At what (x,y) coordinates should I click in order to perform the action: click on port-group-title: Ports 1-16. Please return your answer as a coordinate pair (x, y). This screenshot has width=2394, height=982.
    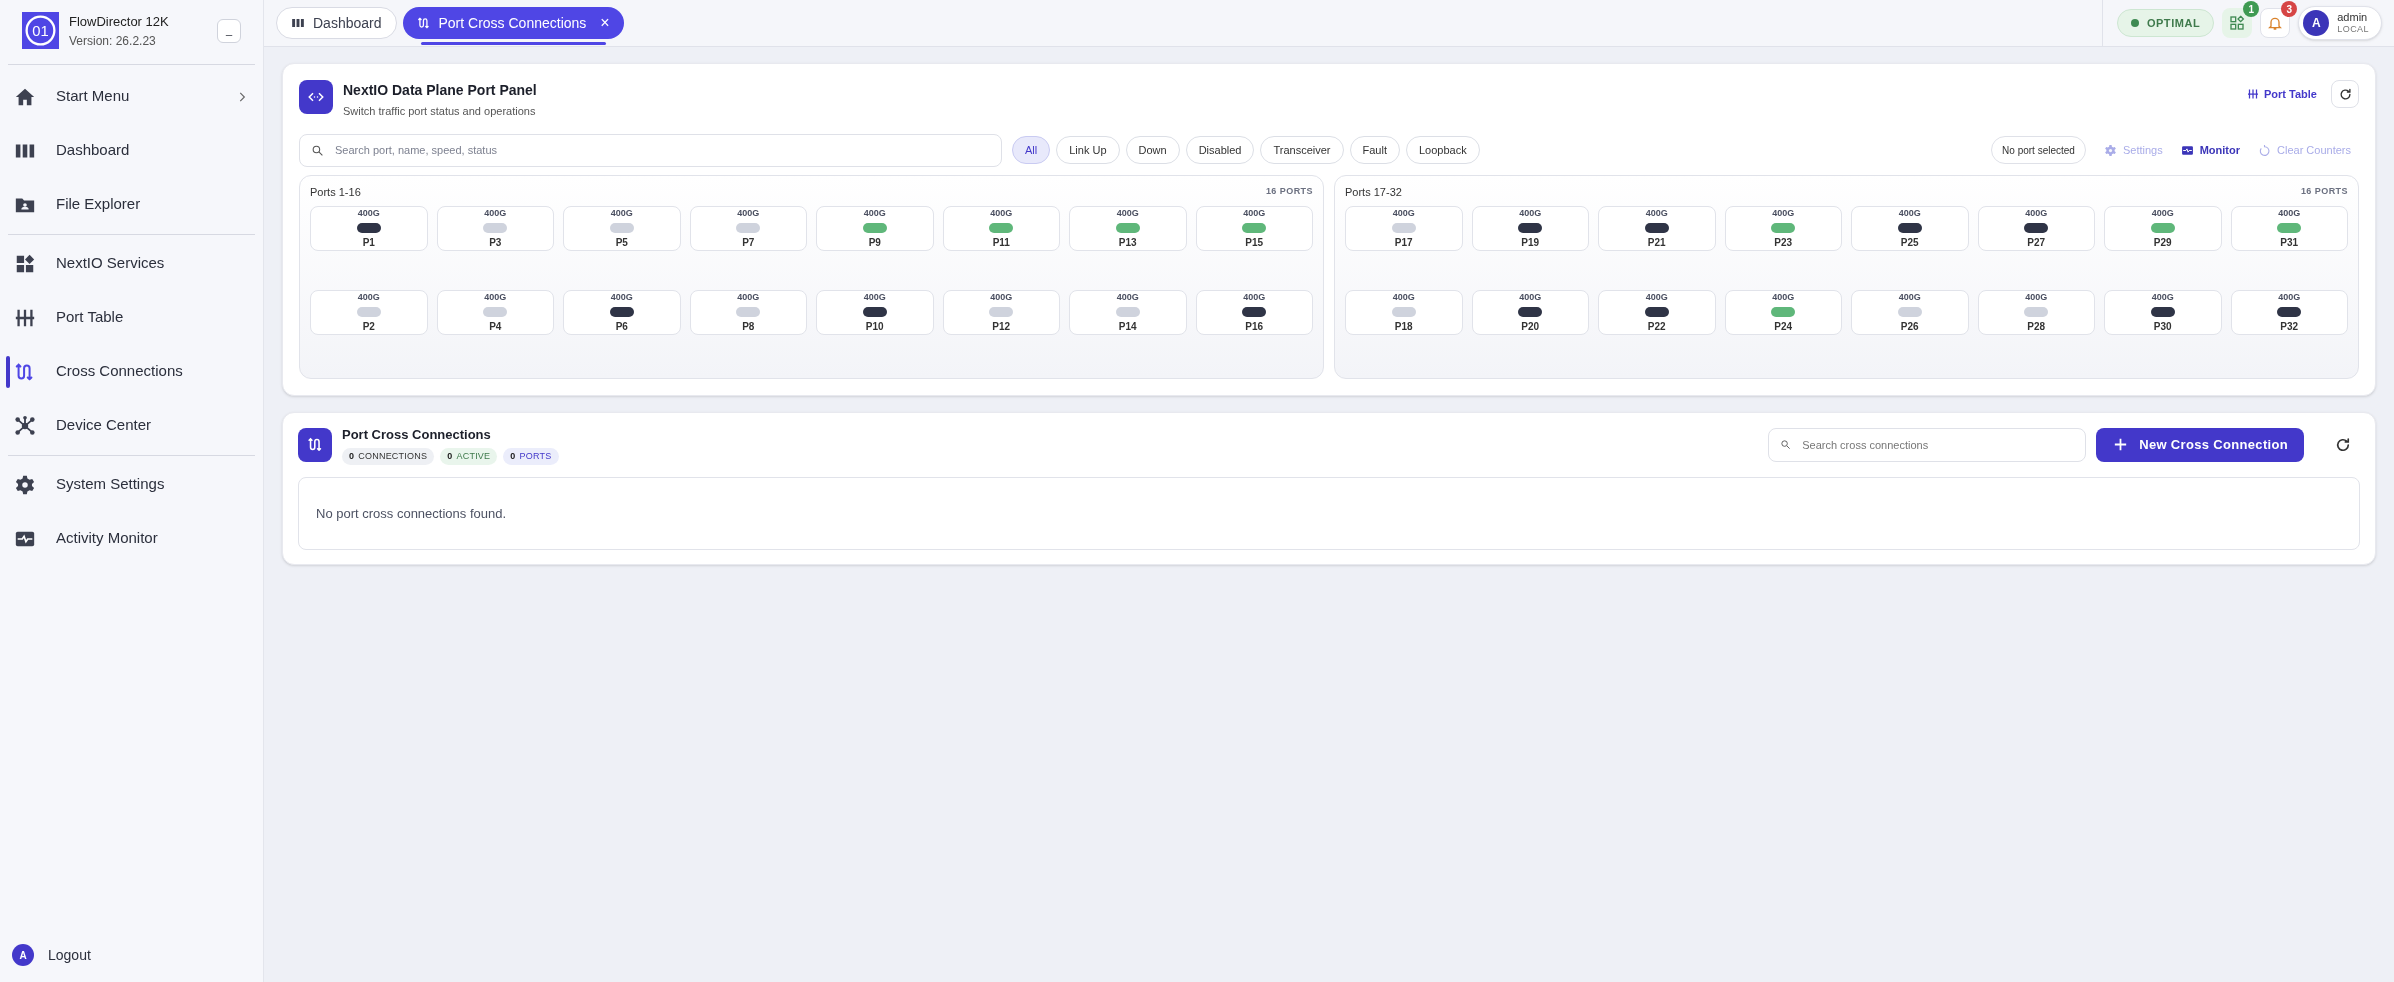
    Looking at the image, I should click on (335, 192).